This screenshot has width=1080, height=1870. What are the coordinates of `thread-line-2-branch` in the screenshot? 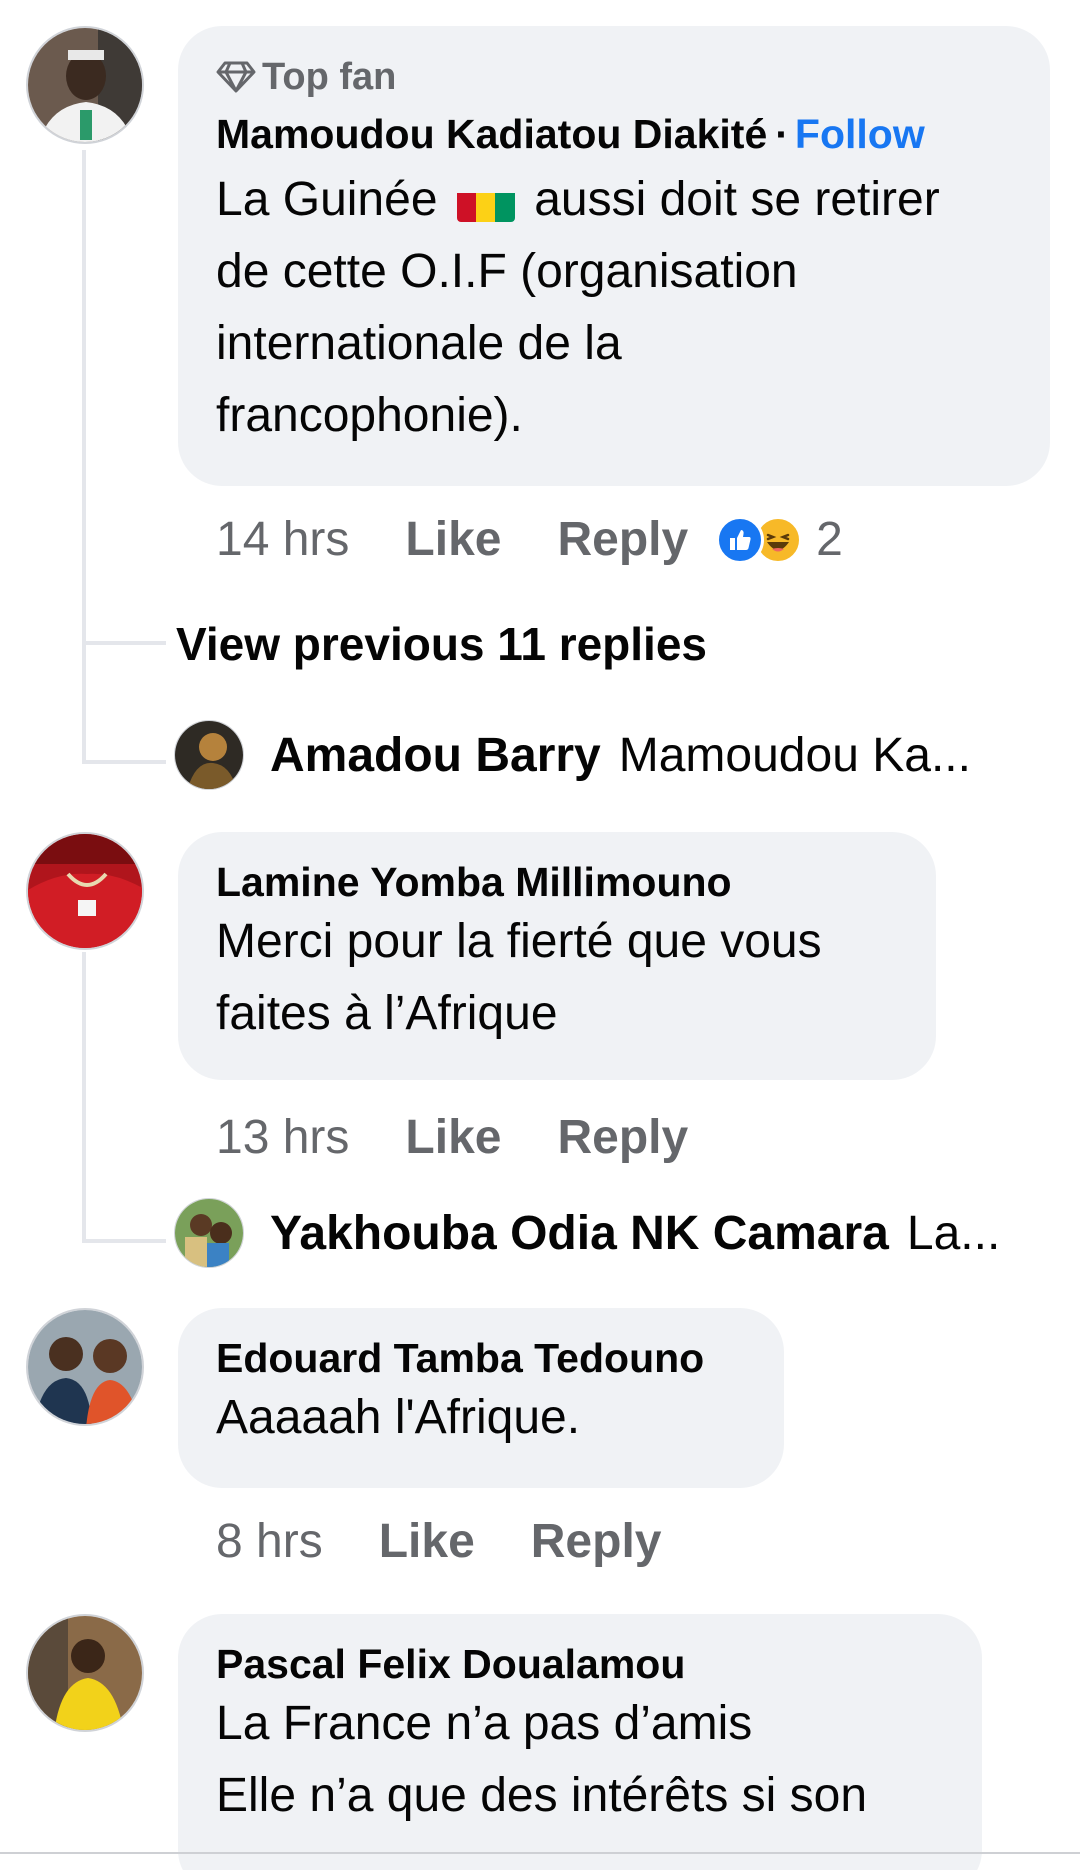 It's located at (124, 1241).